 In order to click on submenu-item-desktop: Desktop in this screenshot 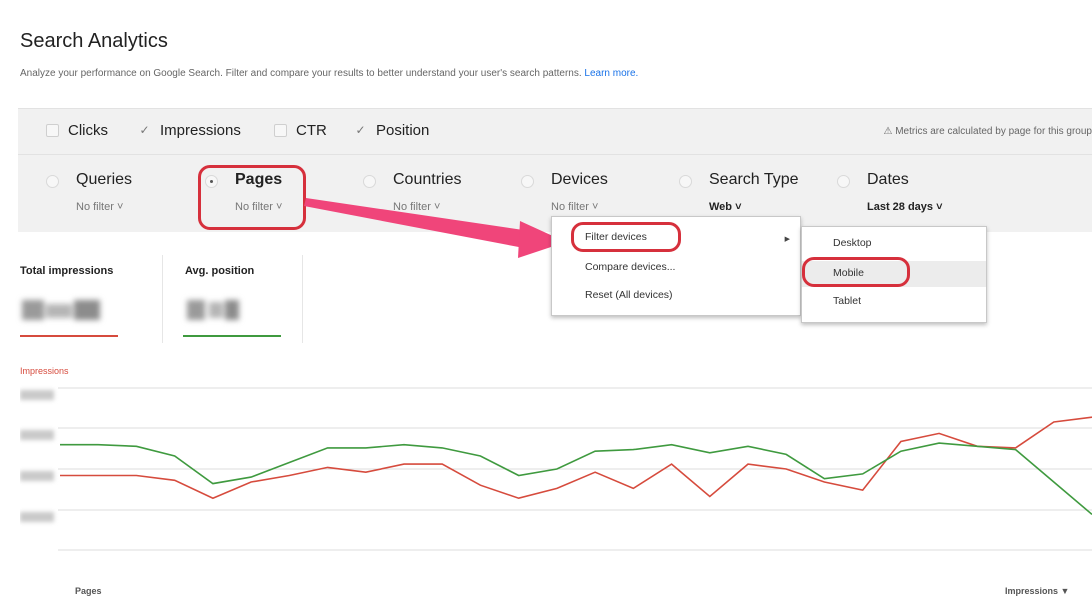, I will do `click(894, 243)`.